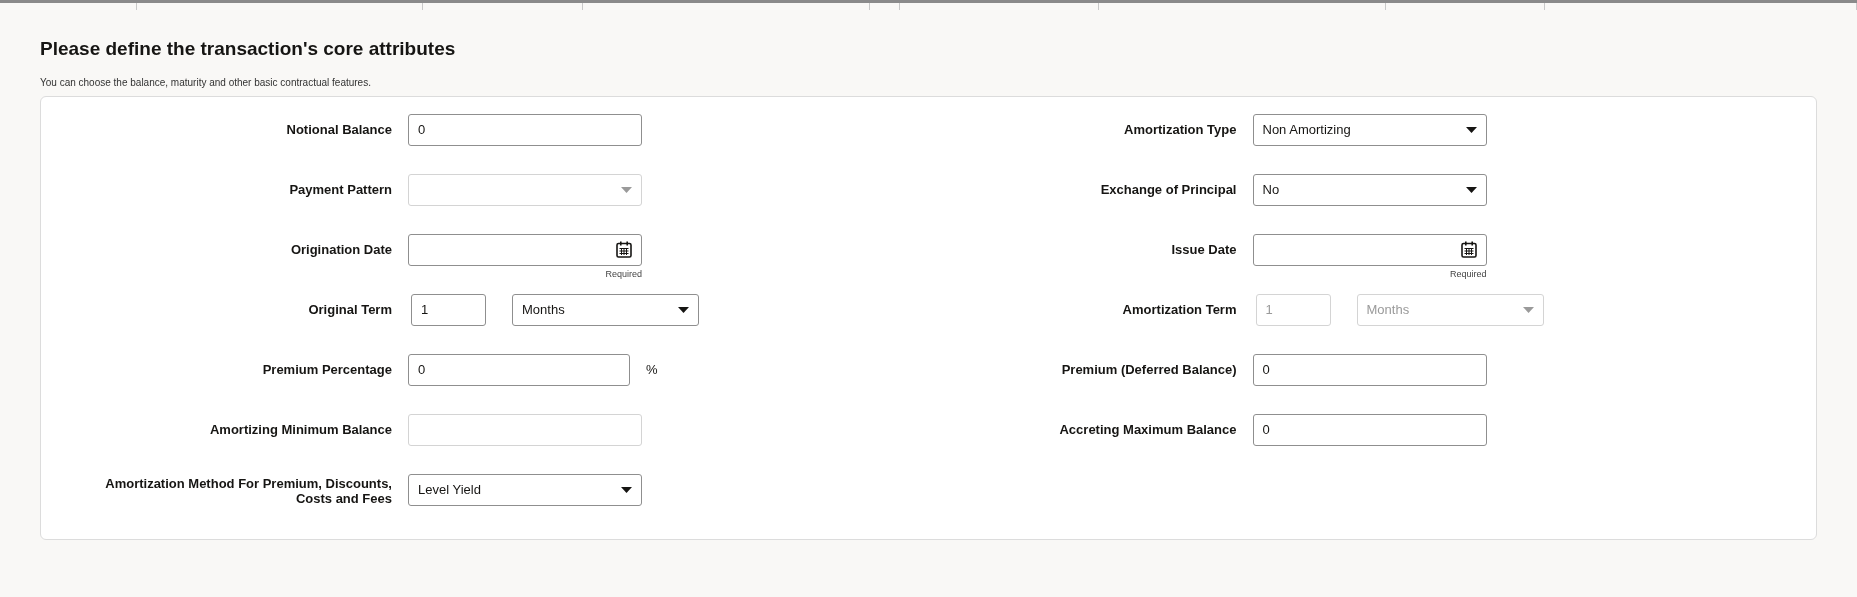 The width and height of the screenshot is (1857, 597). Describe the element at coordinates (248, 490) in the screenshot. I see `field-label: Amortization Method For Premium, Discounts, Costs and Fees` at that location.